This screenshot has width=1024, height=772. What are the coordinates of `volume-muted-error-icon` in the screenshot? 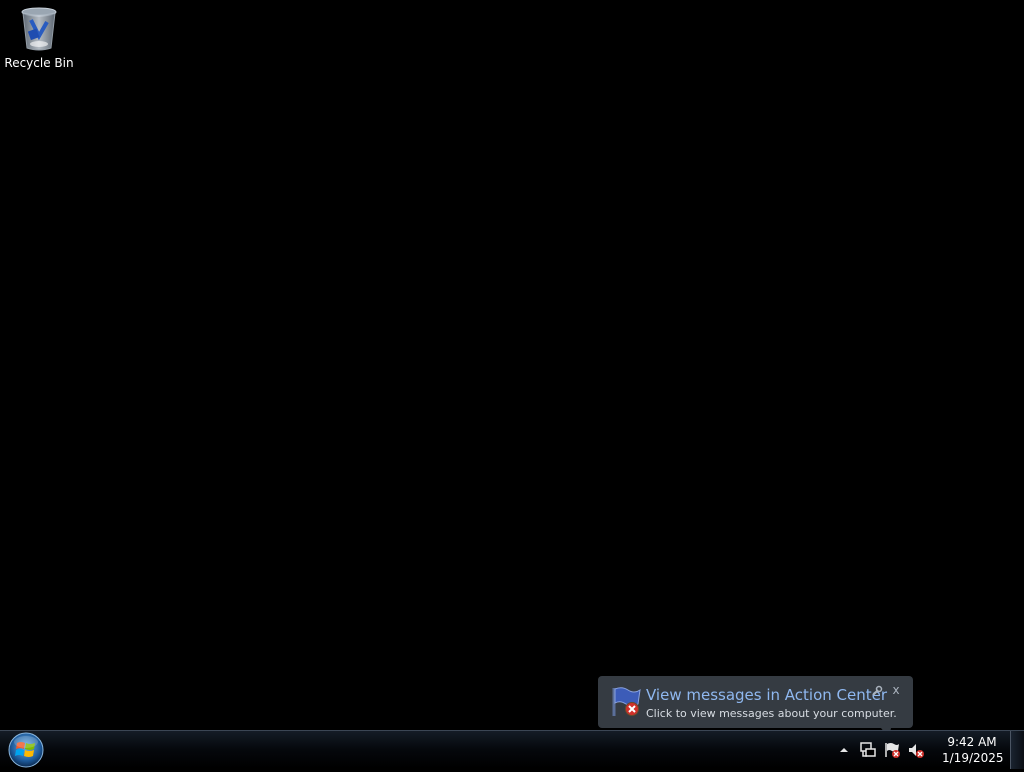 It's located at (916, 751).